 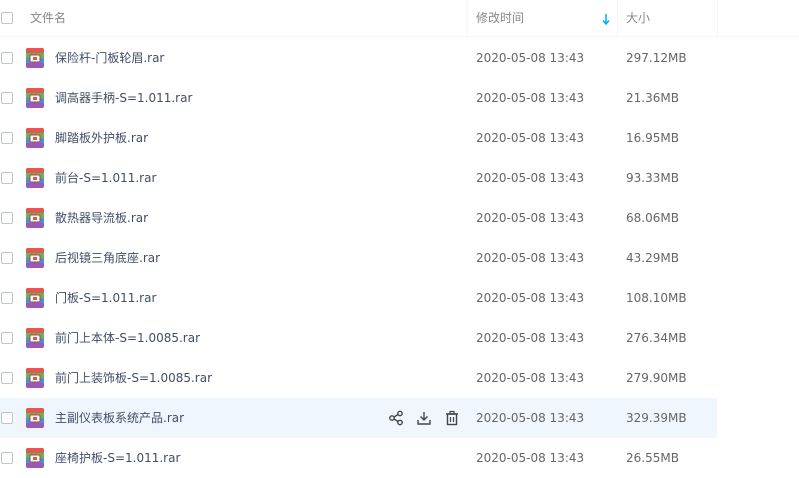 What do you see at coordinates (606, 19) in the screenshot?
I see `sort-descending-icon` at bounding box center [606, 19].